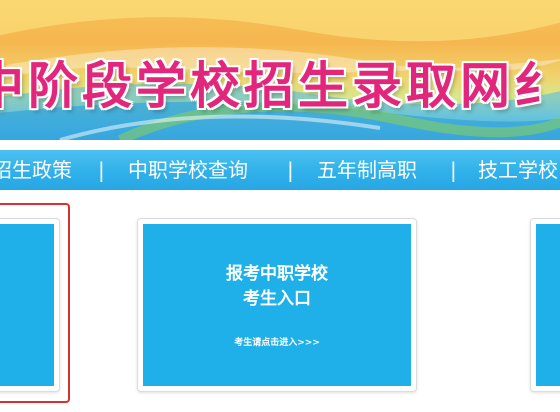 This screenshot has width=560, height=412. Describe the element at coordinates (277, 343) in the screenshot. I see `card-enter-hint: 考生请点击进入>>>` at that location.